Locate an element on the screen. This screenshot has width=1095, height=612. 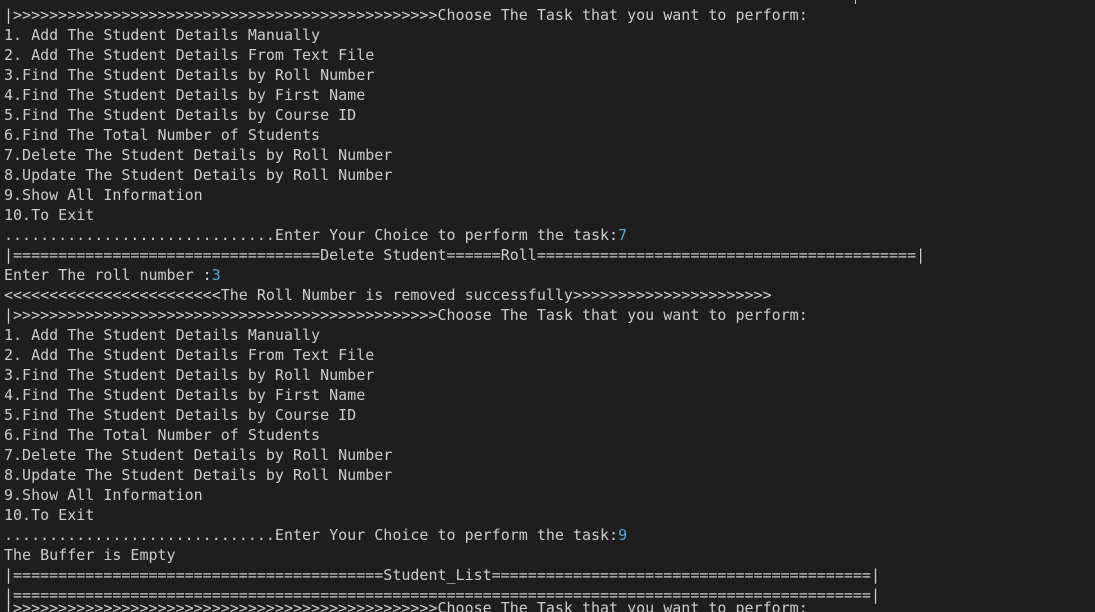
line-text: The Buffer is Empty is located at coordinates (90, 555).